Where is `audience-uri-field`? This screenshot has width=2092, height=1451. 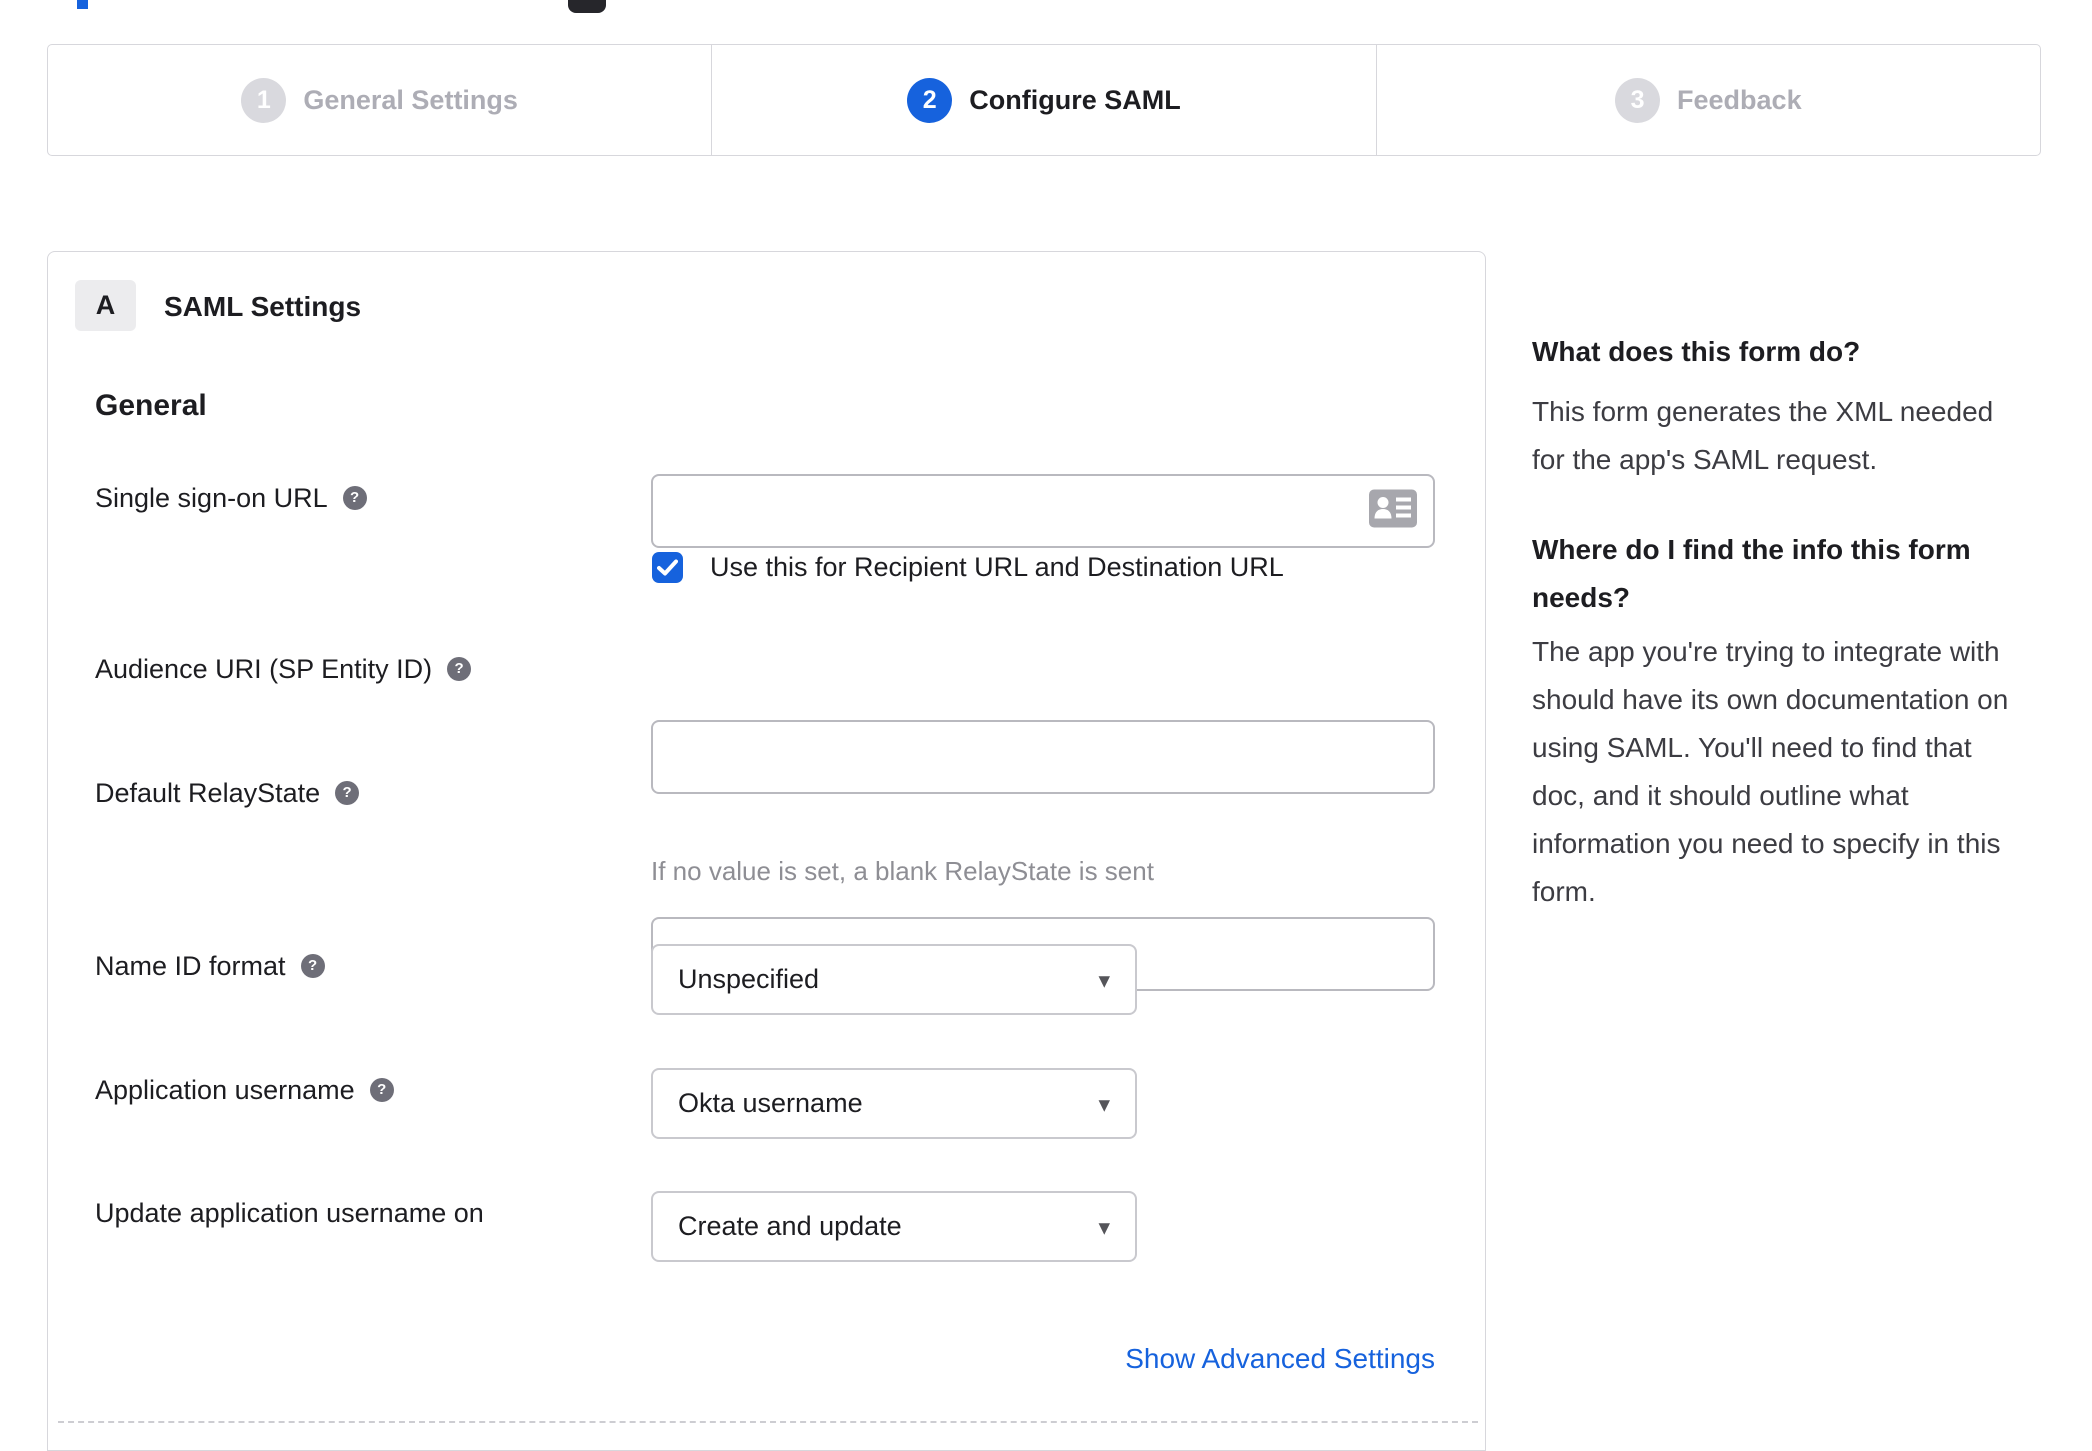
audience-uri-field is located at coordinates (1043, 757).